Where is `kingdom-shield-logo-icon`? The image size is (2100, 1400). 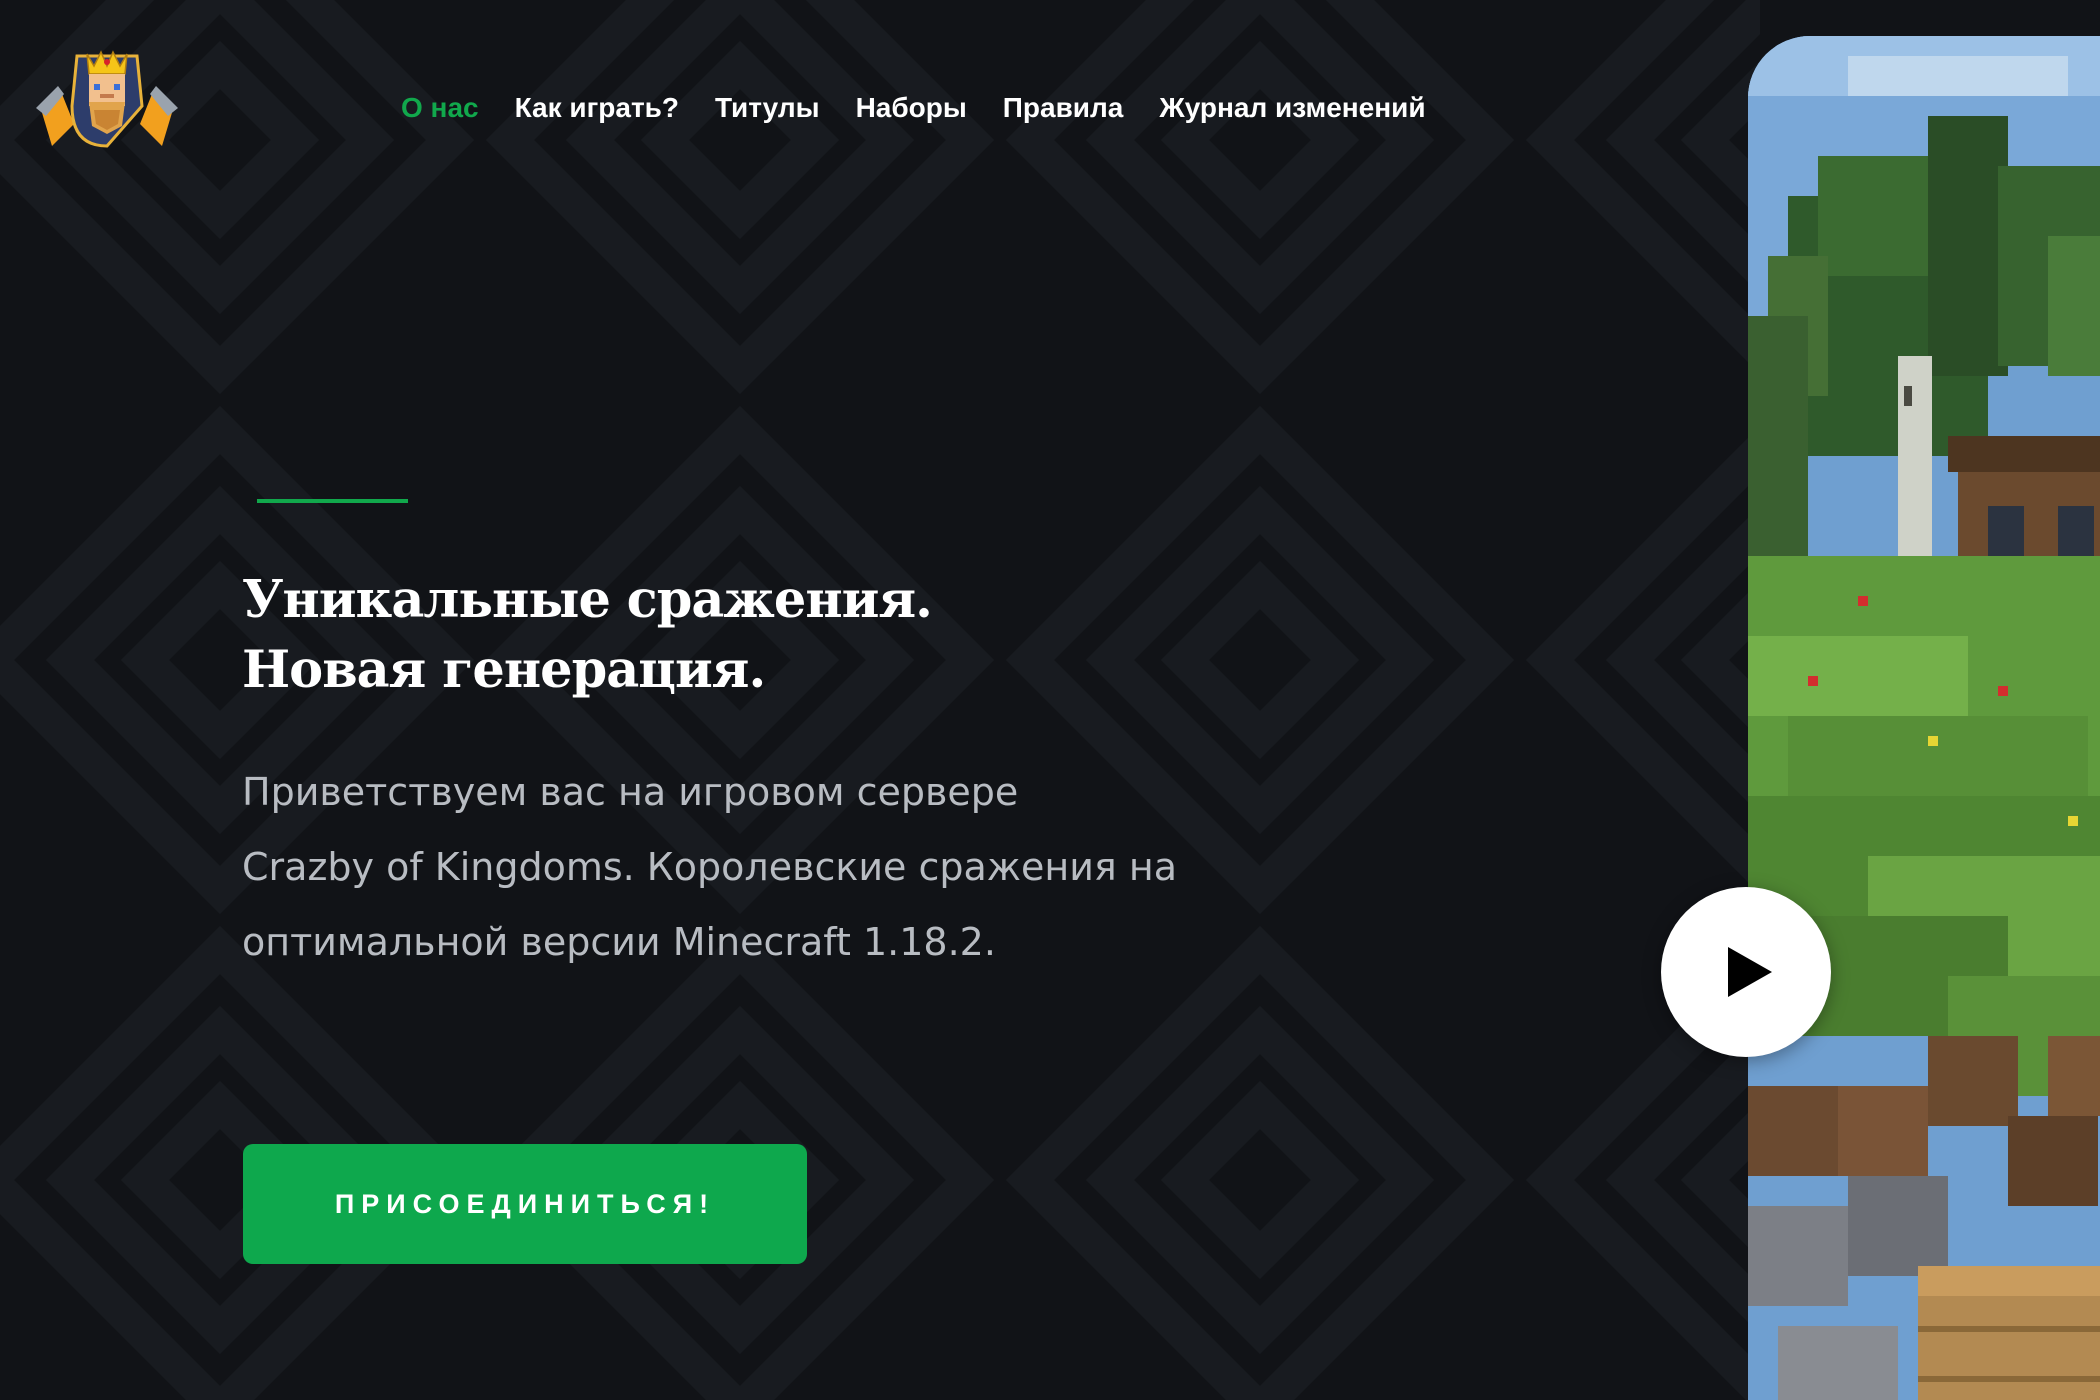
kingdom-shield-logo-icon is located at coordinates (107, 99).